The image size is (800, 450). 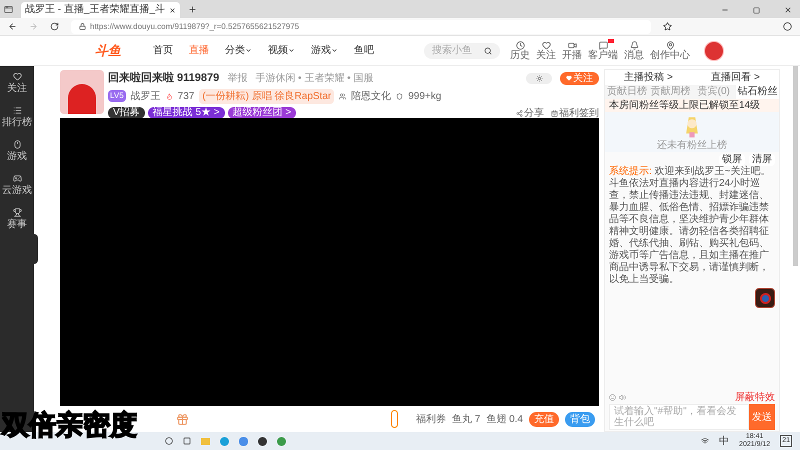 What do you see at coordinates (120, 50) in the screenshot?
I see `site-logo: 斗鱼` at bounding box center [120, 50].